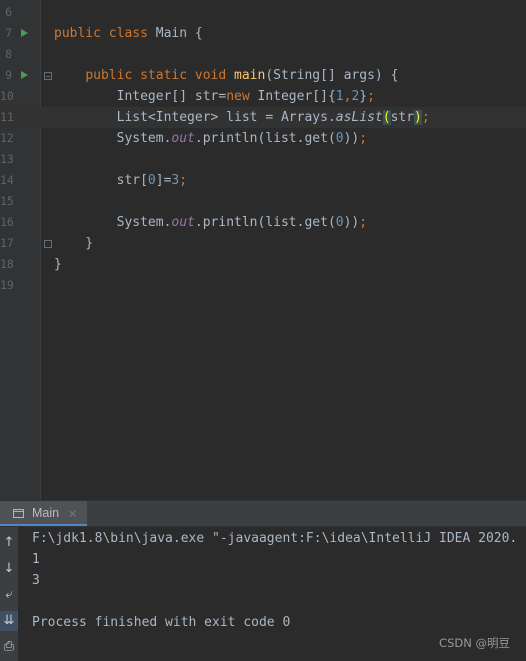 This screenshot has width=526, height=661. I want to click on close-icon: ×, so click(72, 513).